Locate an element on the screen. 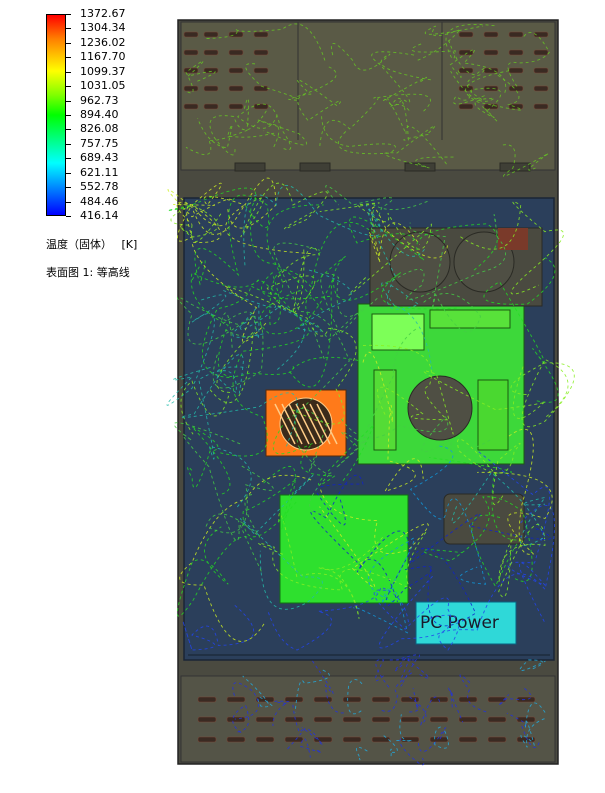  cooling-unit-hot-spot is located at coordinates (513, 239).